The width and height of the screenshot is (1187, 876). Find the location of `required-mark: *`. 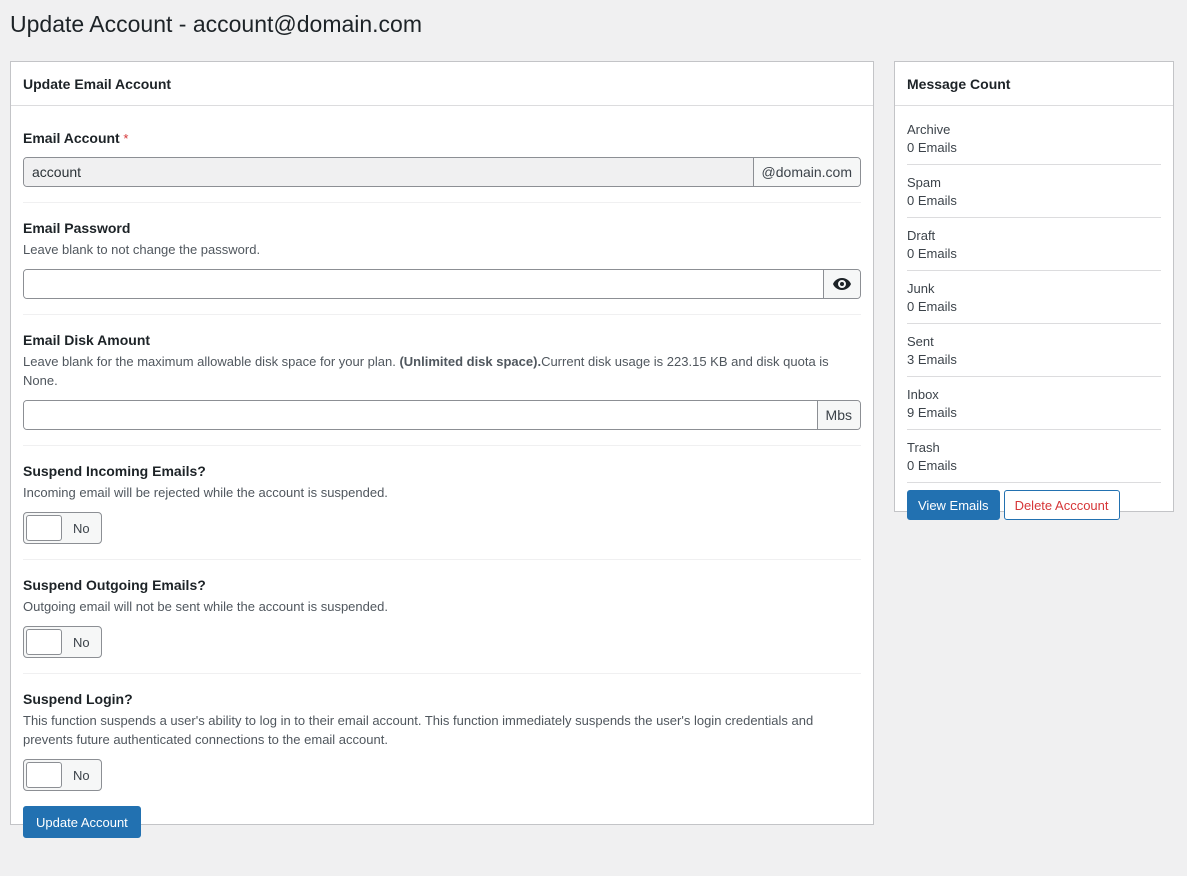

required-mark: * is located at coordinates (126, 138).